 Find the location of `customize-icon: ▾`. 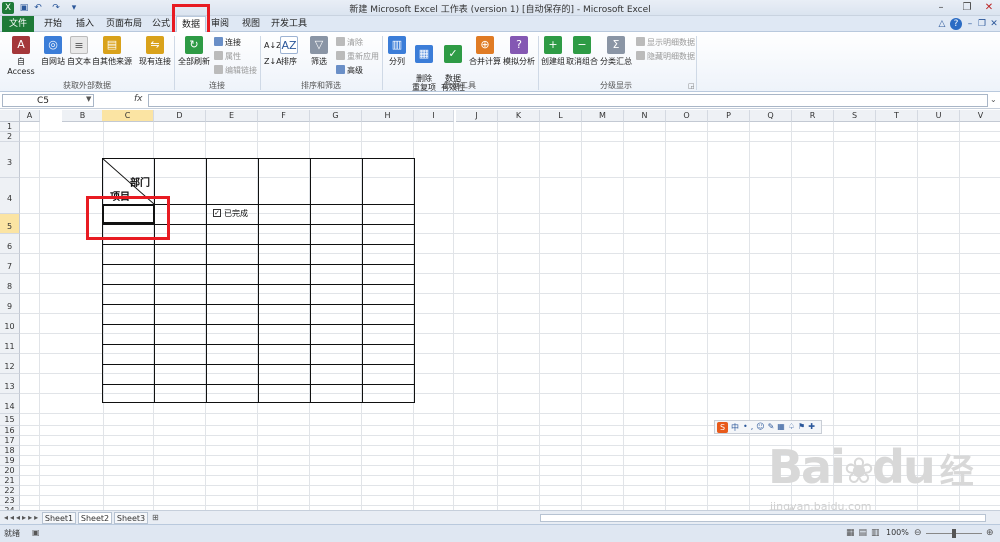

customize-icon: ▾ is located at coordinates (74, 8).